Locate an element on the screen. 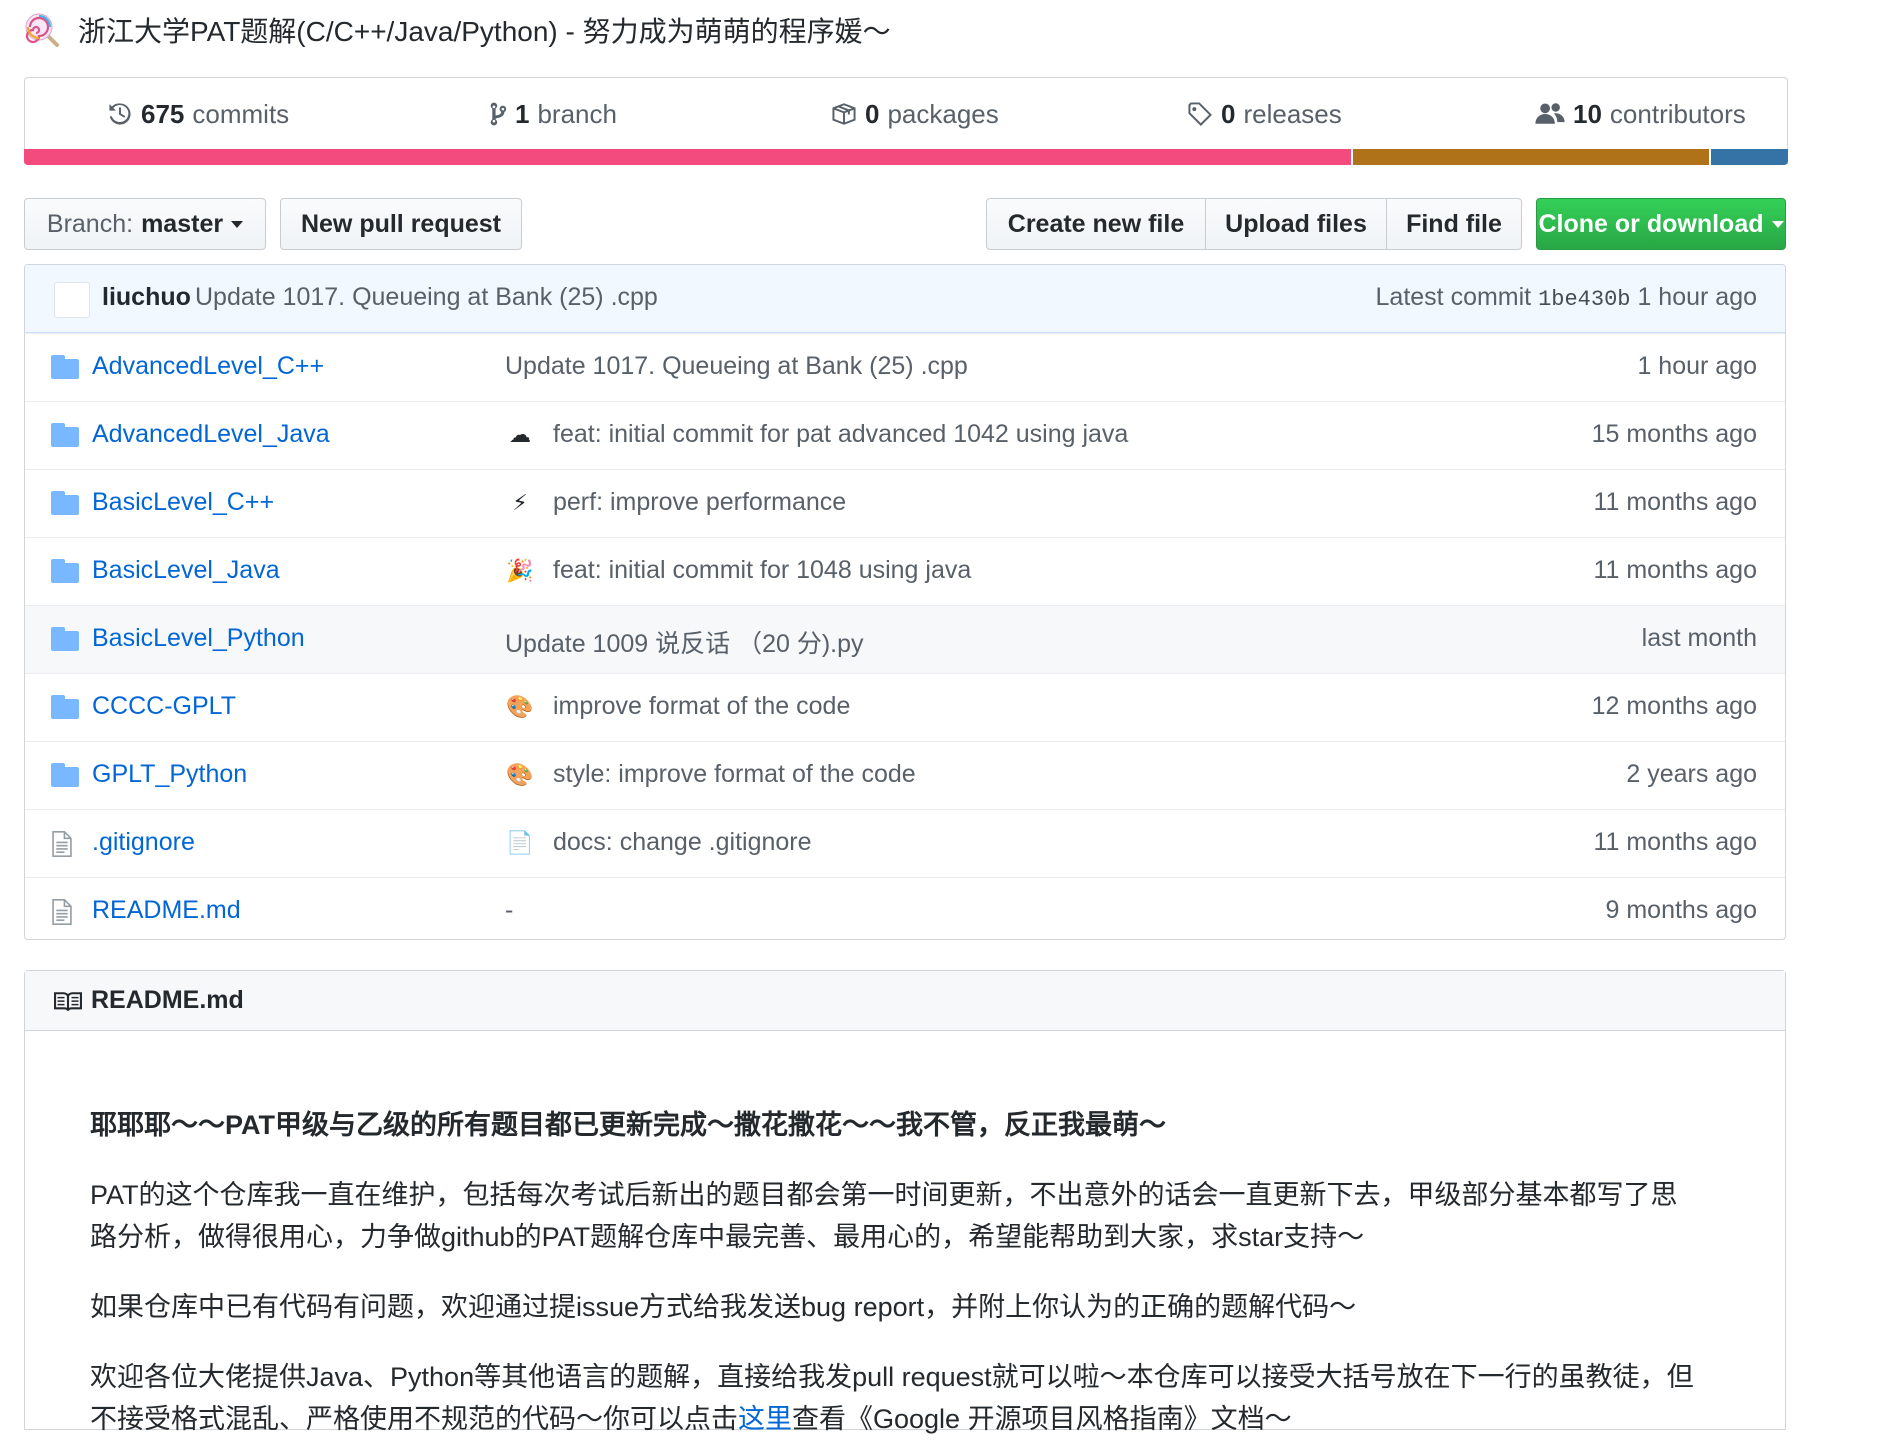 This screenshot has height=1440, width=1880. file-commit-age: last month is located at coordinates (1699, 638).